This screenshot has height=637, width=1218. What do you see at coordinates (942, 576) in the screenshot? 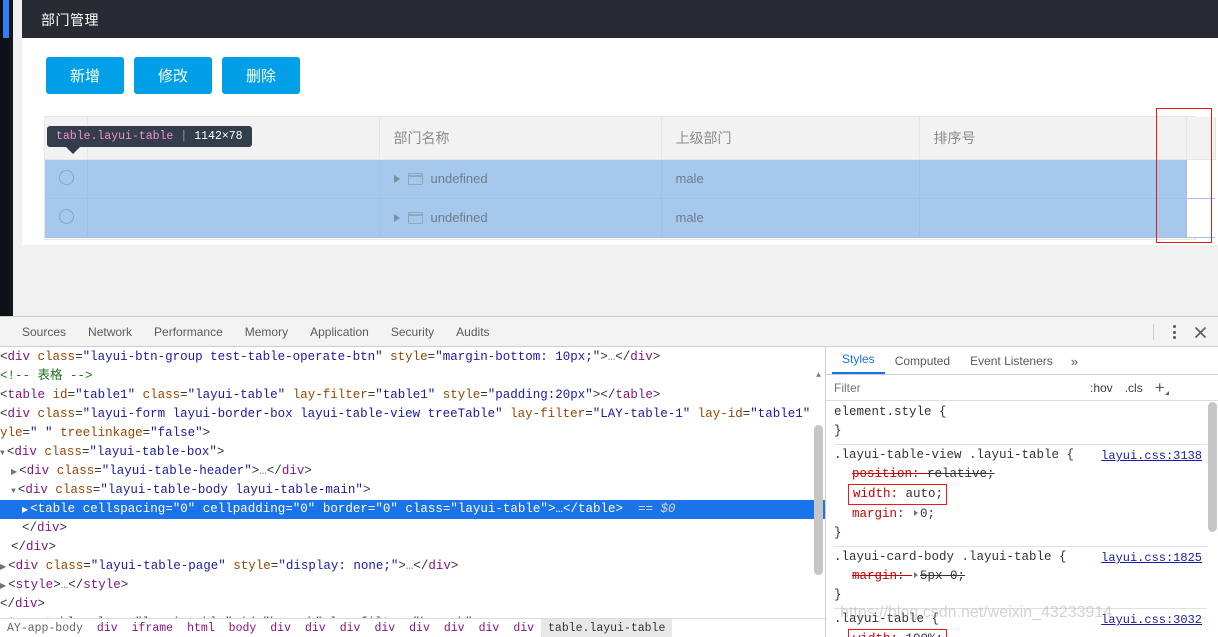
I see `style-property-value: 5px 0;` at bounding box center [942, 576].